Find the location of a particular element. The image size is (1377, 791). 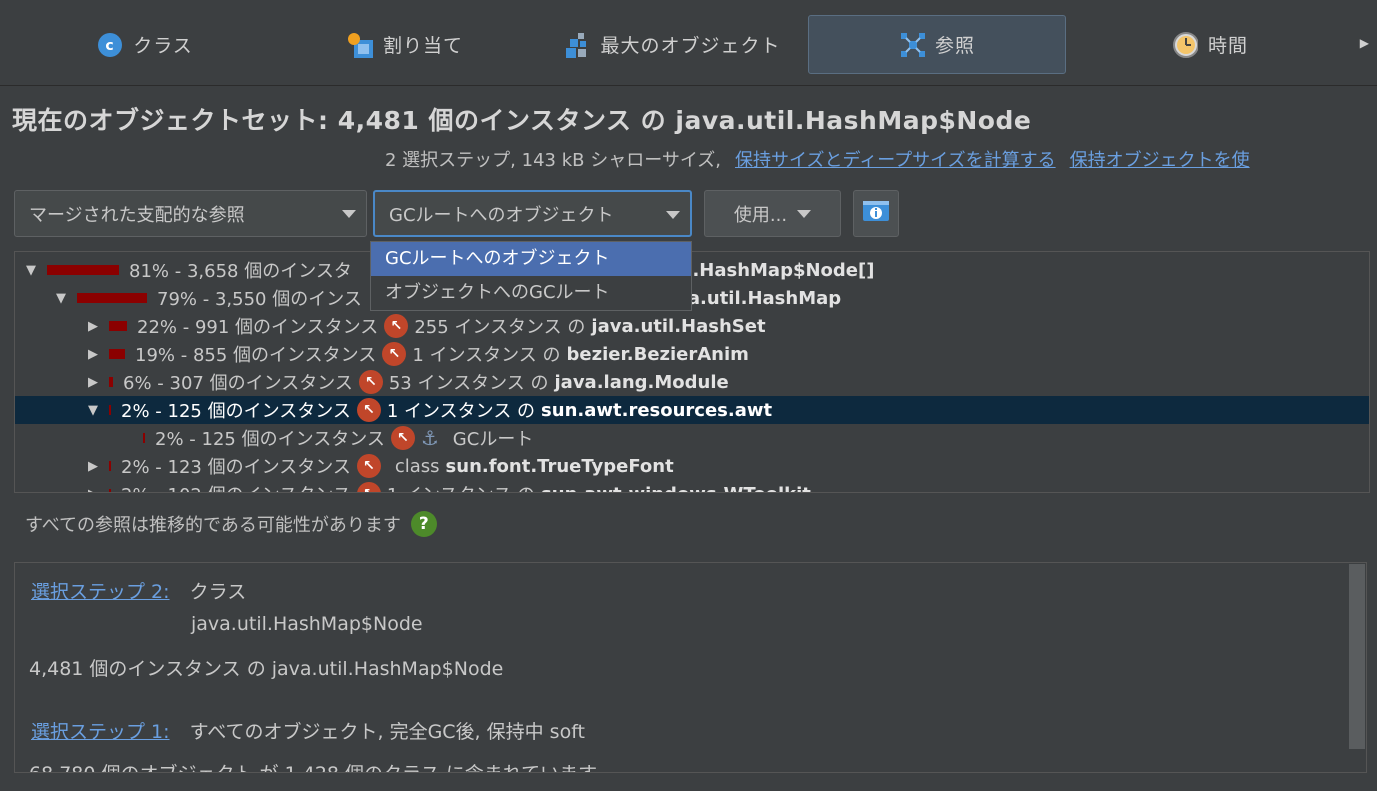

tree-row-prefix: GCルート is located at coordinates (493, 439).